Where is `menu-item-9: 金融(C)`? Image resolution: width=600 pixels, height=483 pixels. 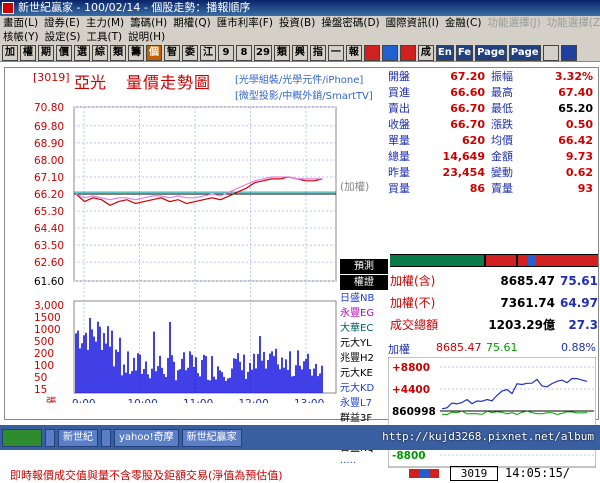
menu-item-9: 金融(C) is located at coordinates (463, 23).